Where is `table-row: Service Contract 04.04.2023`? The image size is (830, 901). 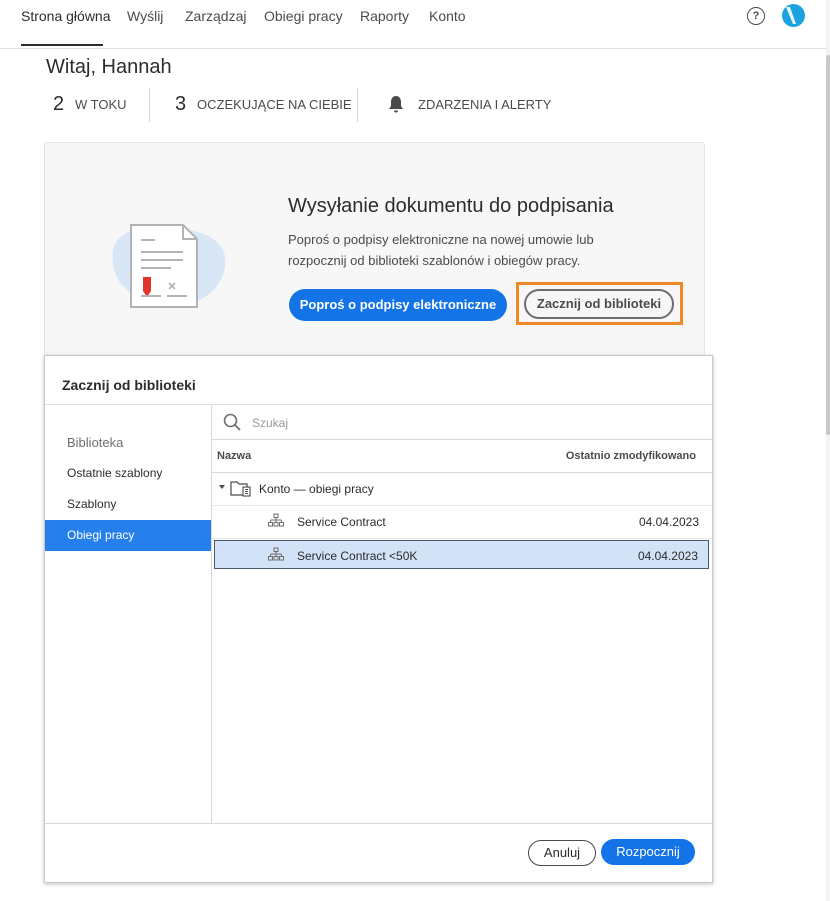 table-row: Service Contract 04.04.2023 is located at coordinates (462, 522).